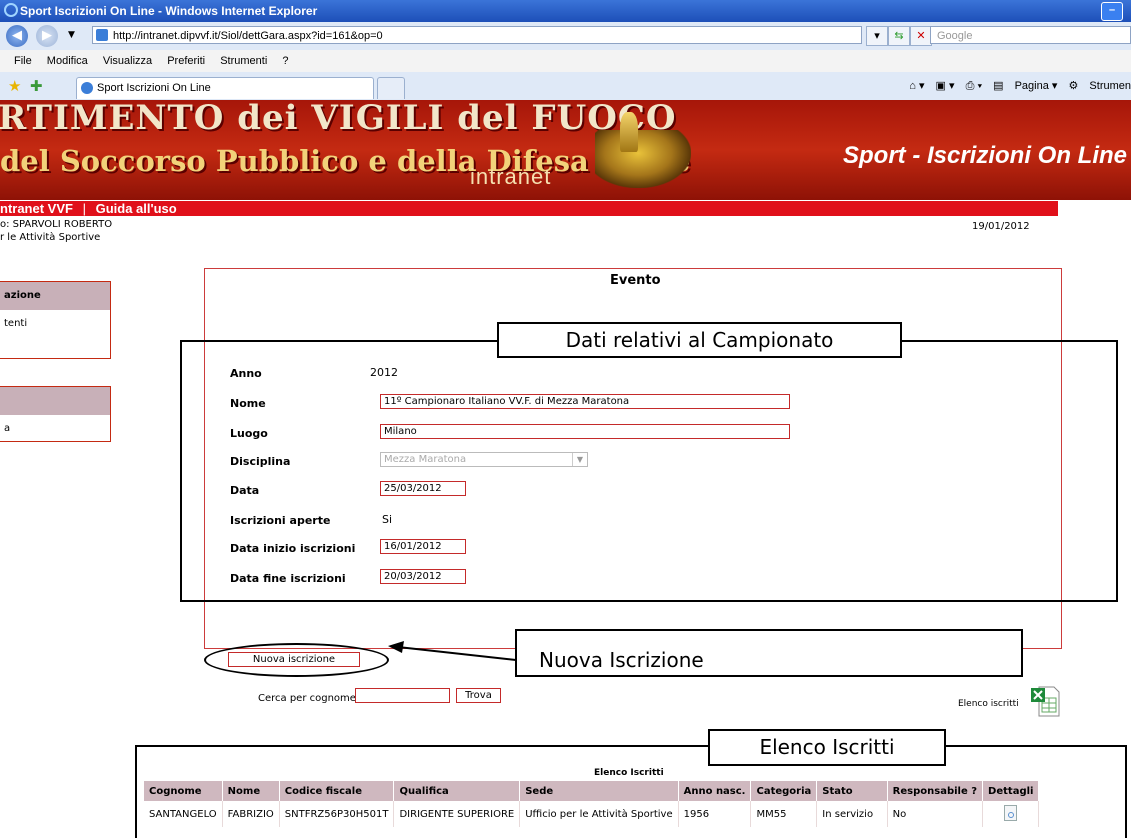 The image size is (1131, 838). I want to click on history-dropdown-icon: ▼, so click(71, 35).